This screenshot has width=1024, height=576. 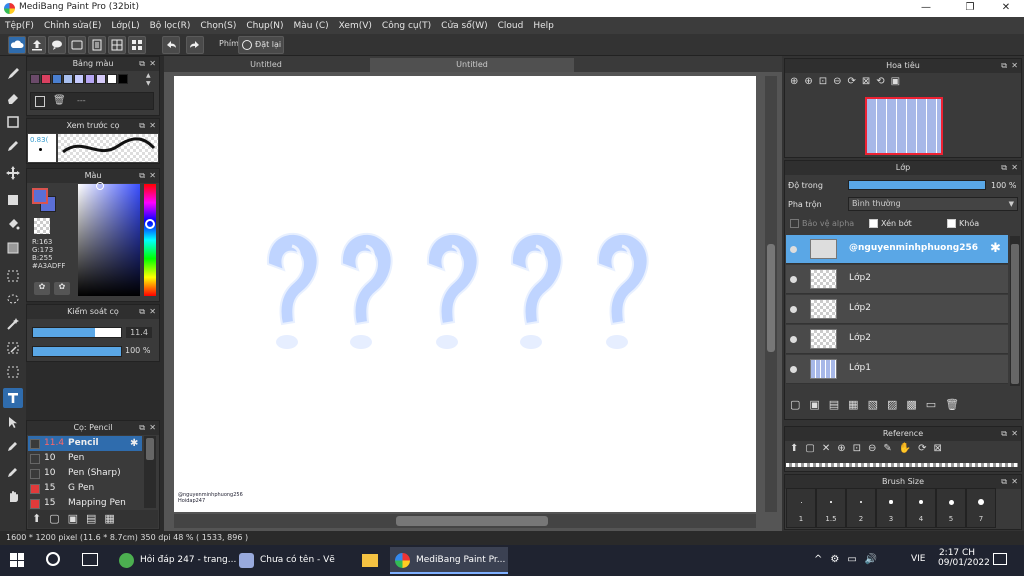 I want to click on clock: 2:17 CH 09/01/2022, so click(x=964, y=558).